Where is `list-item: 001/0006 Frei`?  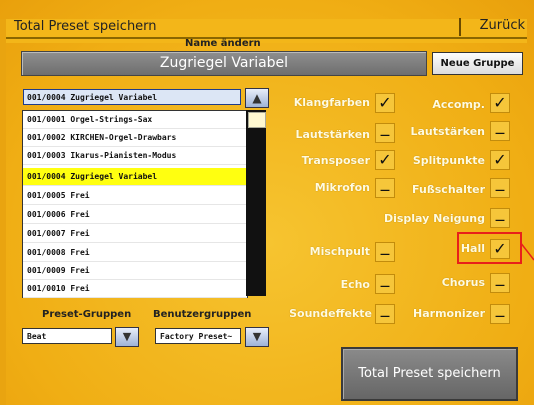
list-item: 001/0006 Frei is located at coordinates (135, 215).